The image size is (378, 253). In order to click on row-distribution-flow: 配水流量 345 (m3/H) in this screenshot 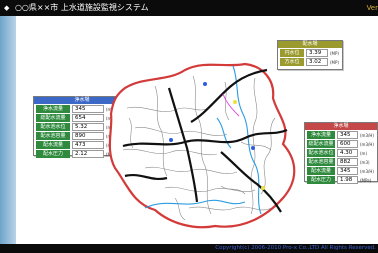, I will do `click(341, 171)`.